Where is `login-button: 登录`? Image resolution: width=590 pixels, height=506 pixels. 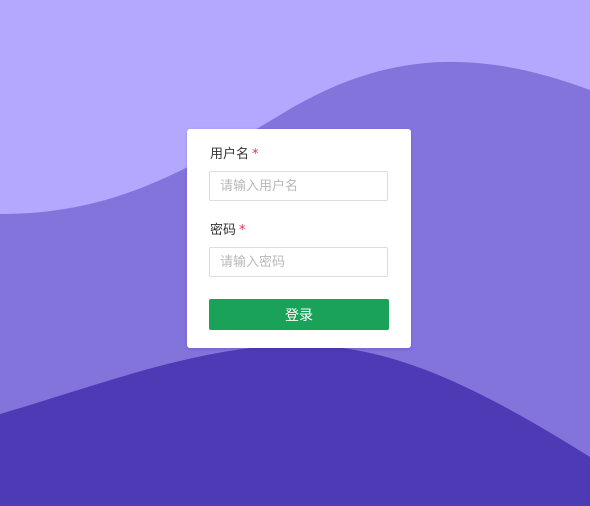
login-button: 登录 is located at coordinates (299, 314).